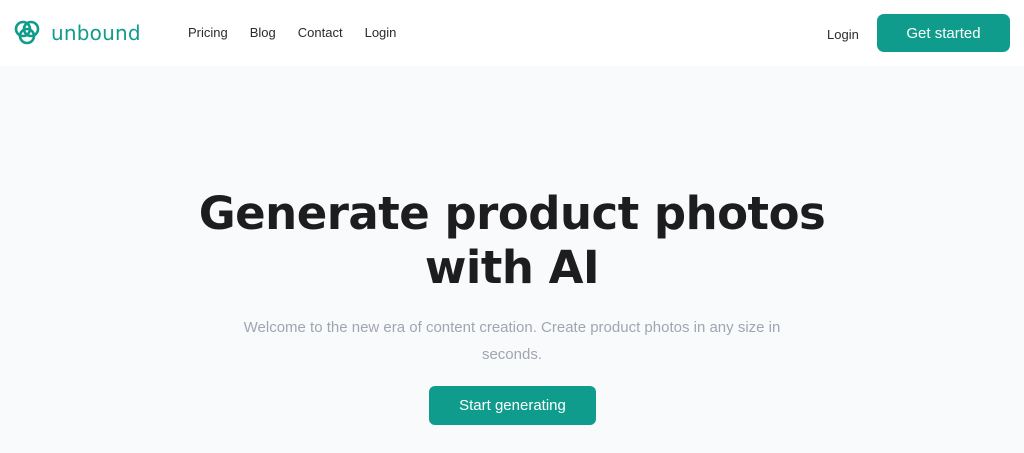 Image resolution: width=1024 pixels, height=453 pixels. What do you see at coordinates (512, 267) in the screenshot?
I see `hero-title-line-2: with AI` at bounding box center [512, 267].